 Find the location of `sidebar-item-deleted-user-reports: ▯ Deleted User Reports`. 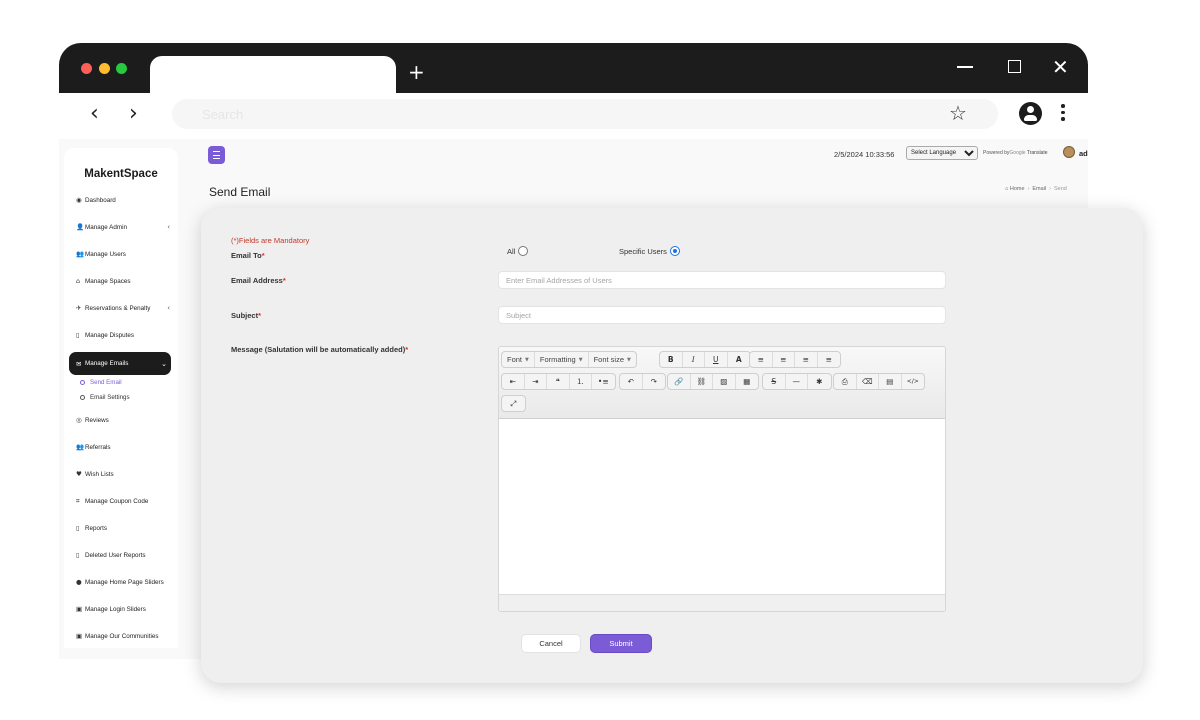

sidebar-item-deleted-user-reports: ▯ Deleted User Reports is located at coordinates (125, 555).